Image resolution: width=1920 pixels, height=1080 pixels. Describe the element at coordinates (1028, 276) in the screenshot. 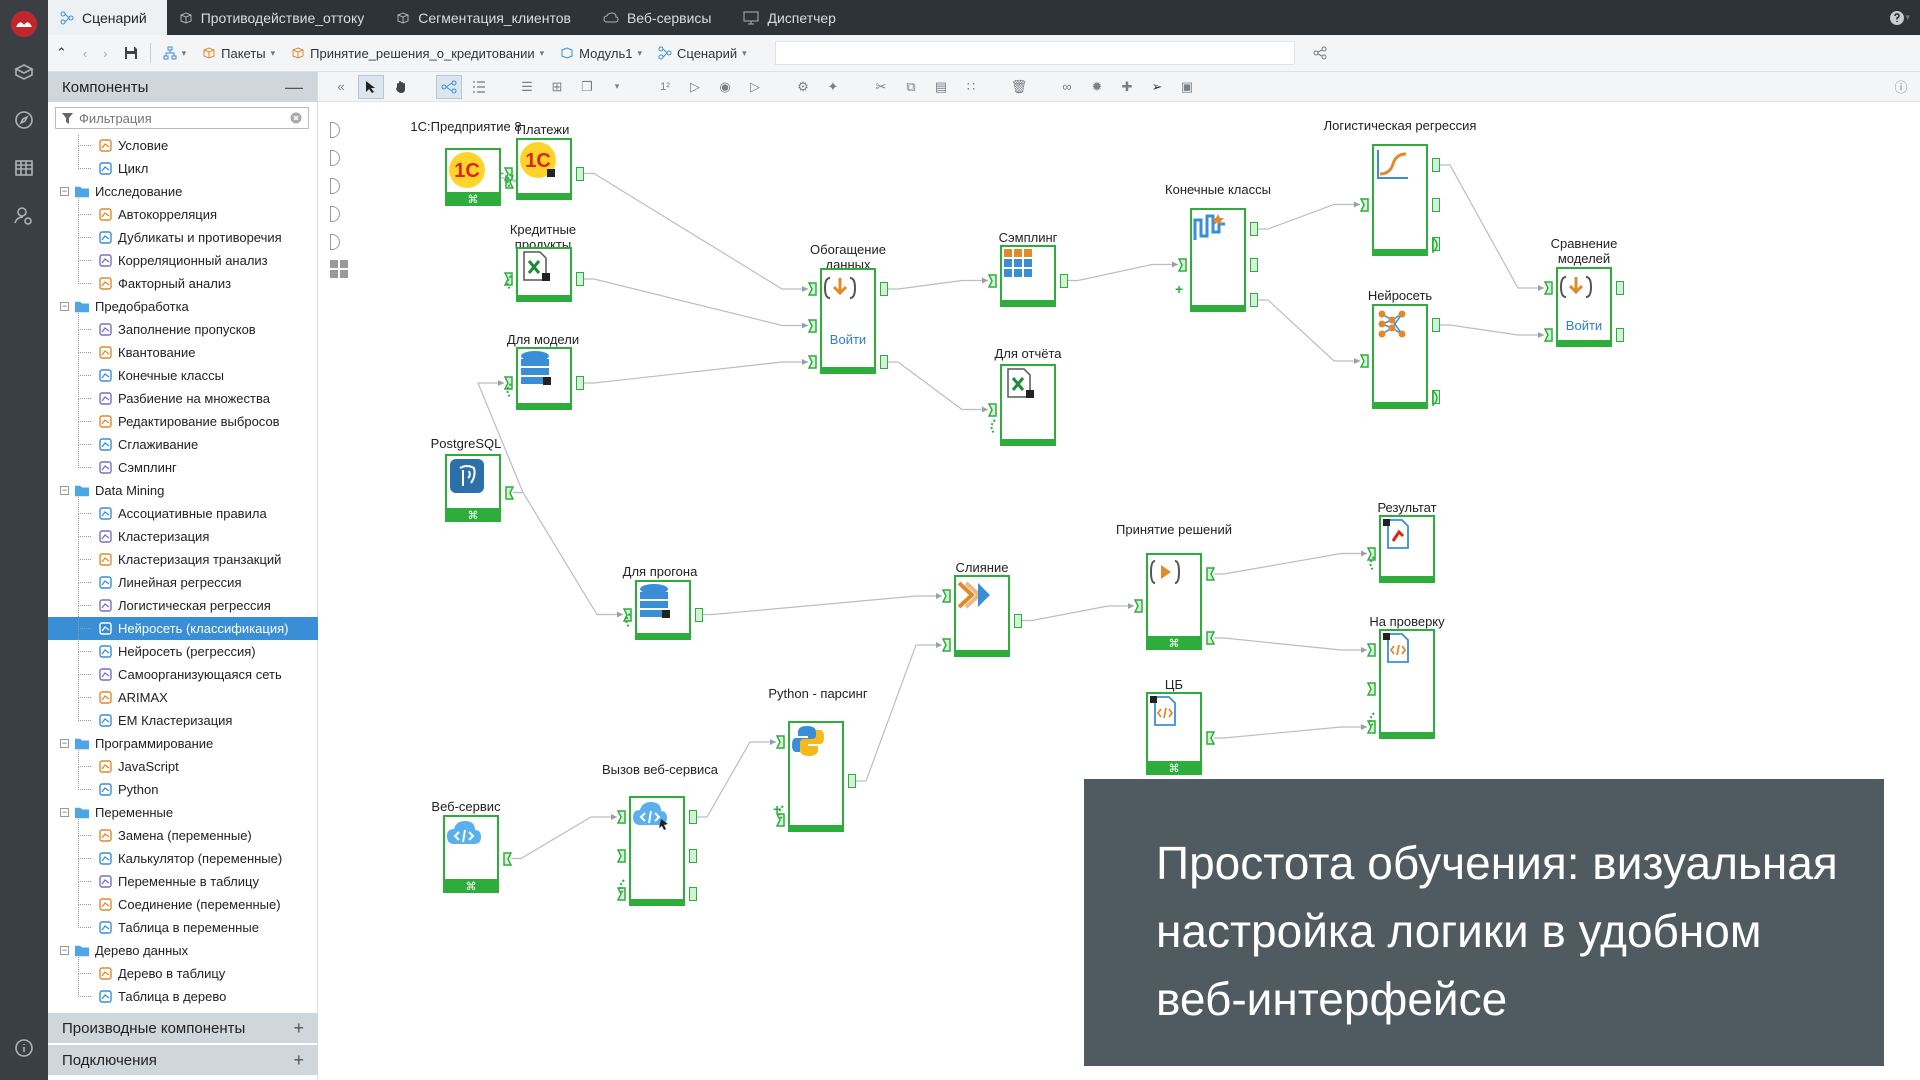

I see `node-sampling` at that location.